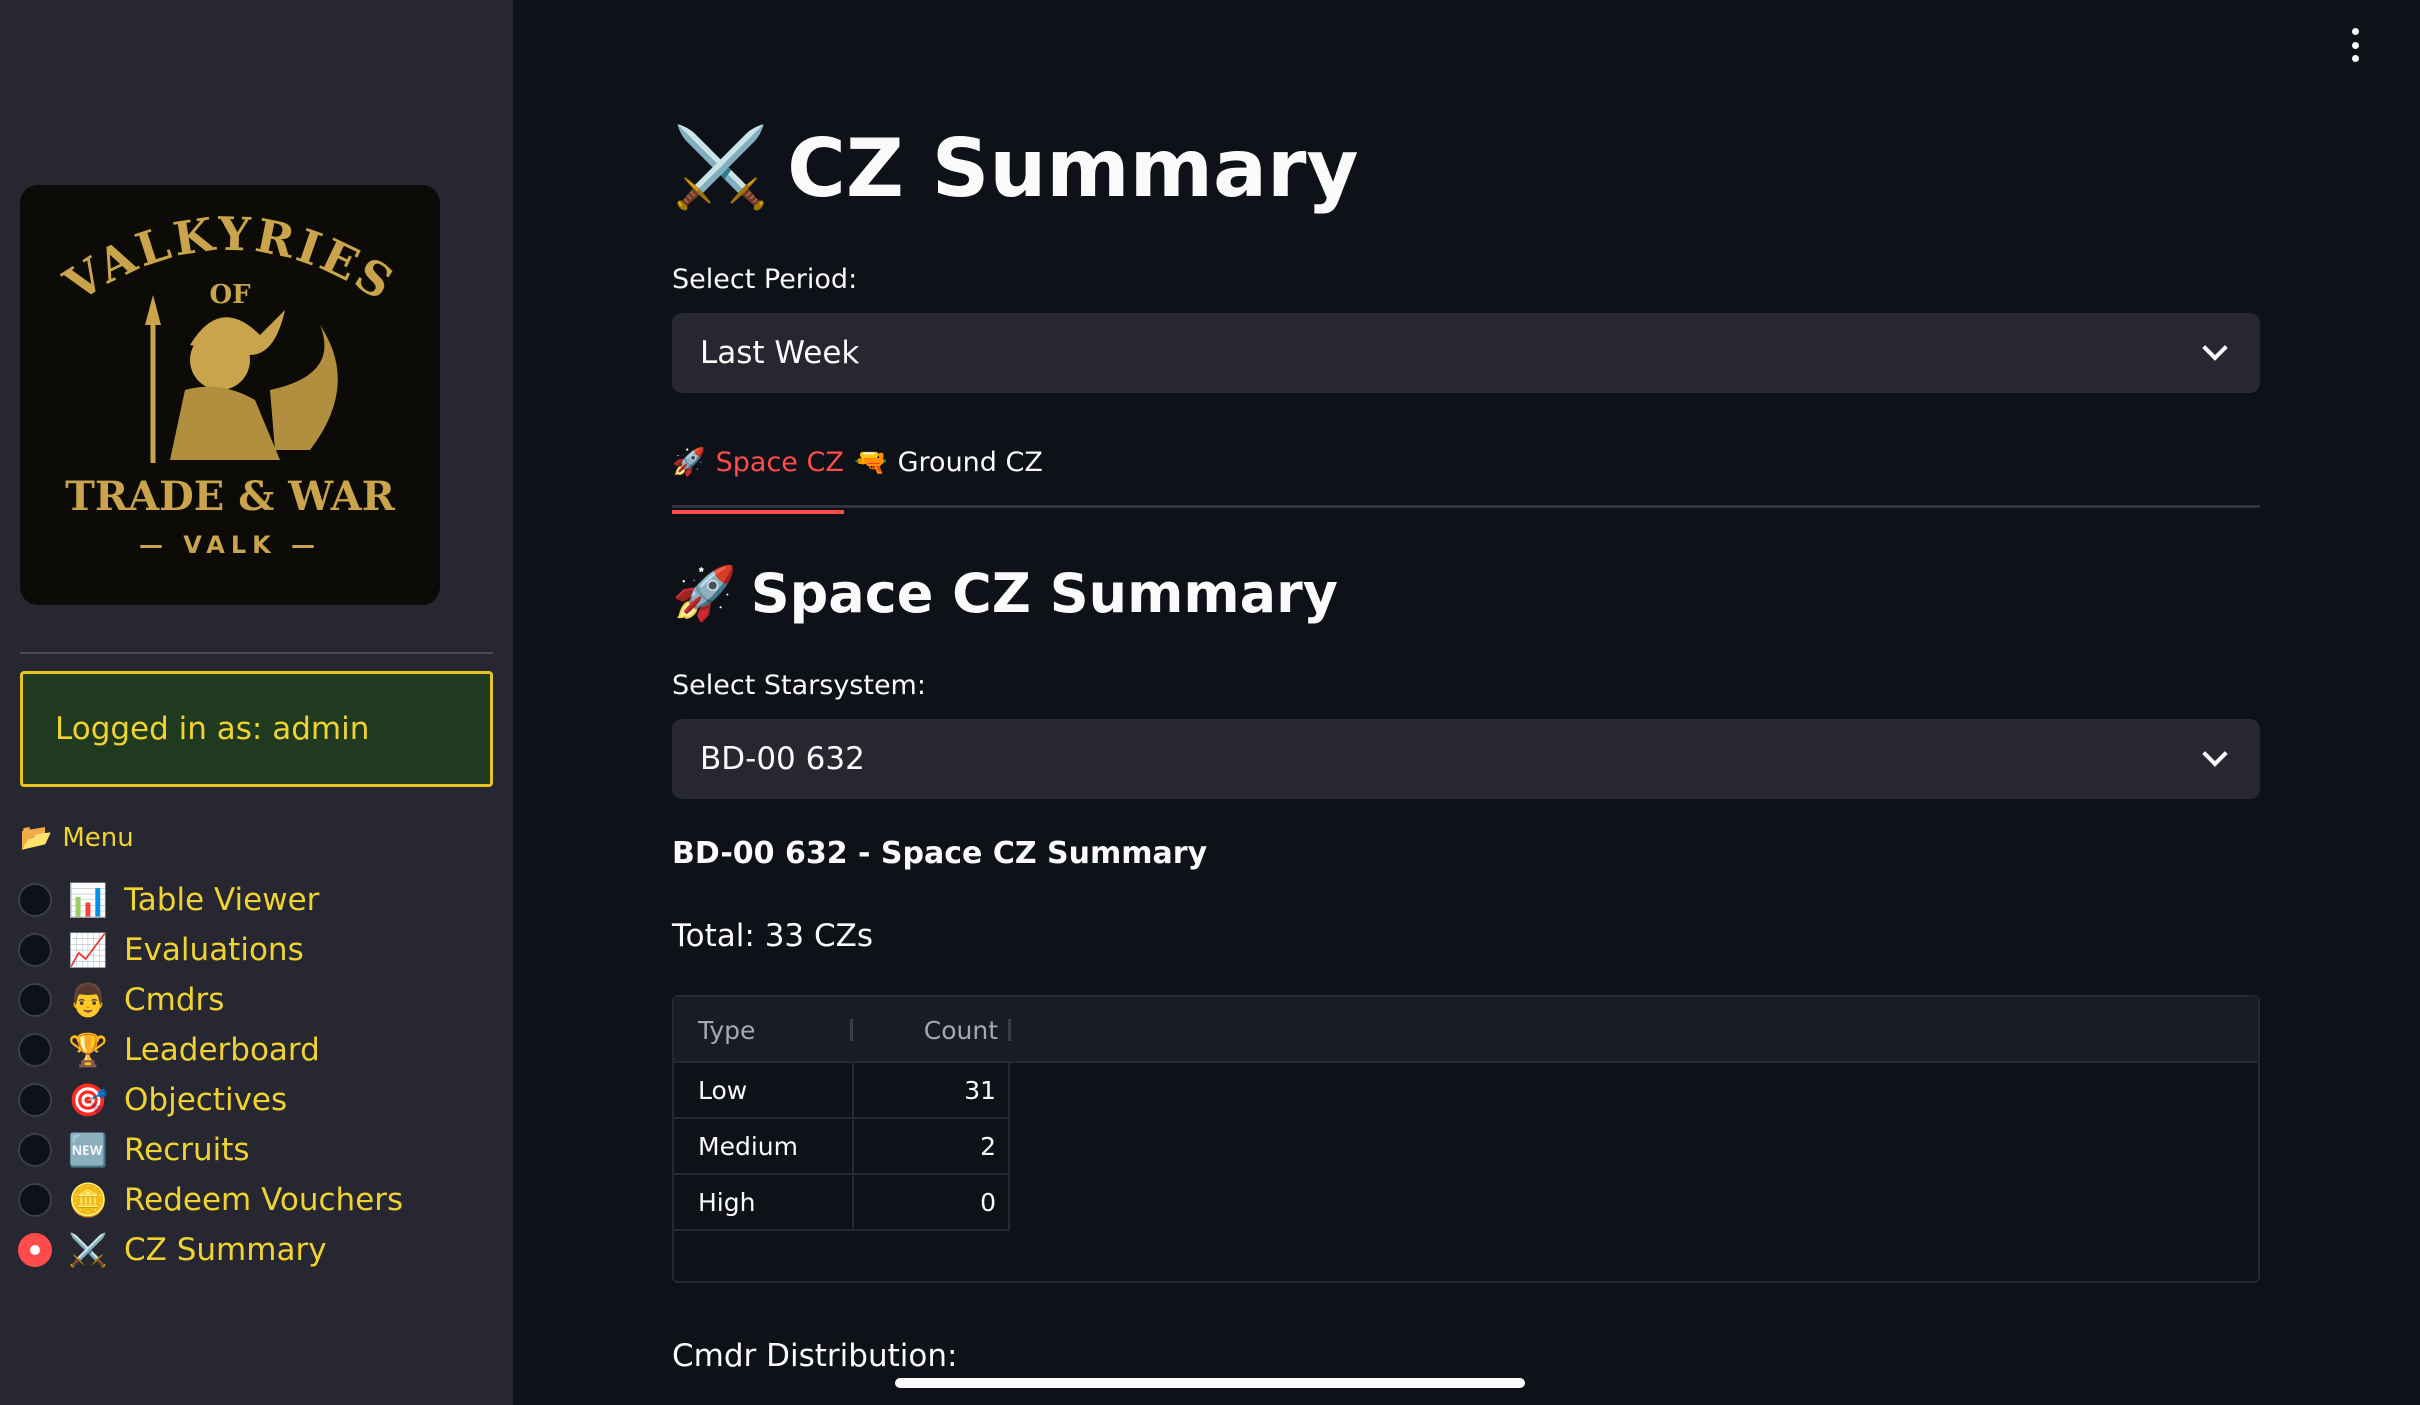 Image resolution: width=2420 pixels, height=1405 pixels. Describe the element at coordinates (799, 685) in the screenshot. I see `starsystem-label: Select Starsystem:` at that location.